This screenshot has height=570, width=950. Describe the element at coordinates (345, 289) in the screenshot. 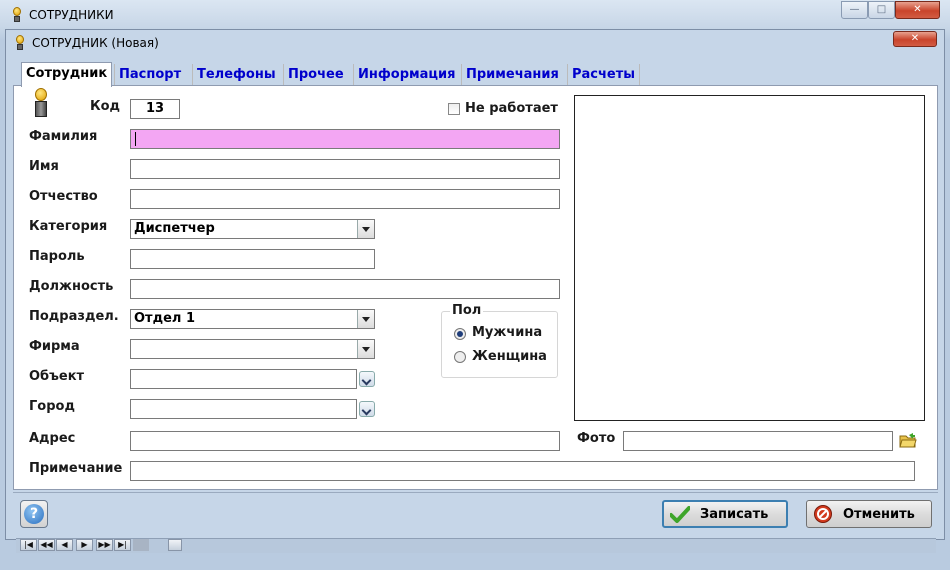

I see `position-field` at that location.